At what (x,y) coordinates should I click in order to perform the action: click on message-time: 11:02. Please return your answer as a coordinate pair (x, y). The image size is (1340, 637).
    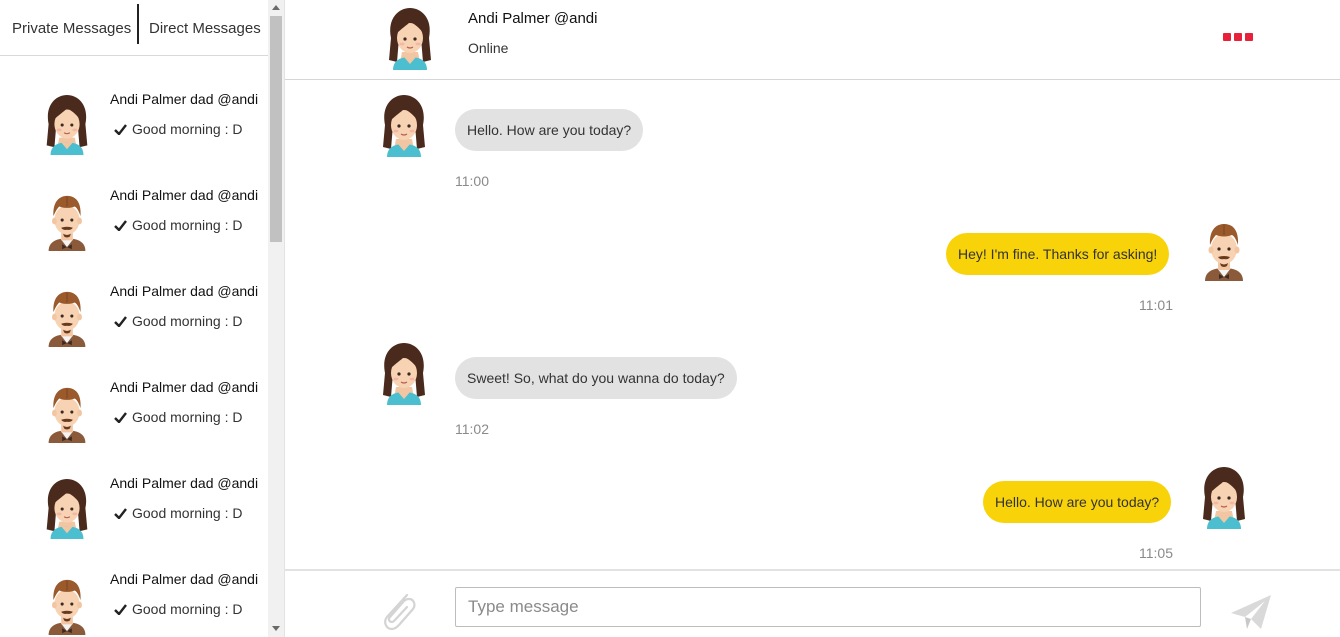
    Looking at the image, I should click on (472, 429).